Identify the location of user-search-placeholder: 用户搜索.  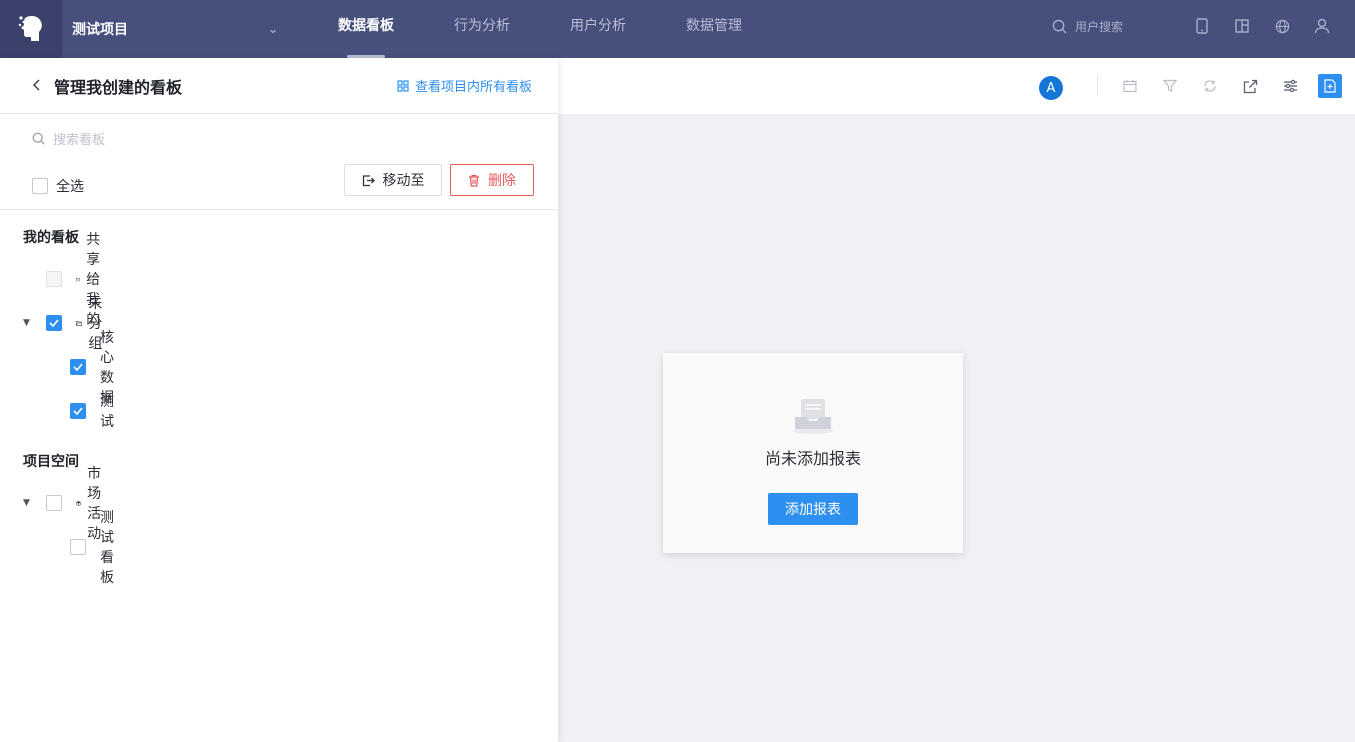
(1099, 26).